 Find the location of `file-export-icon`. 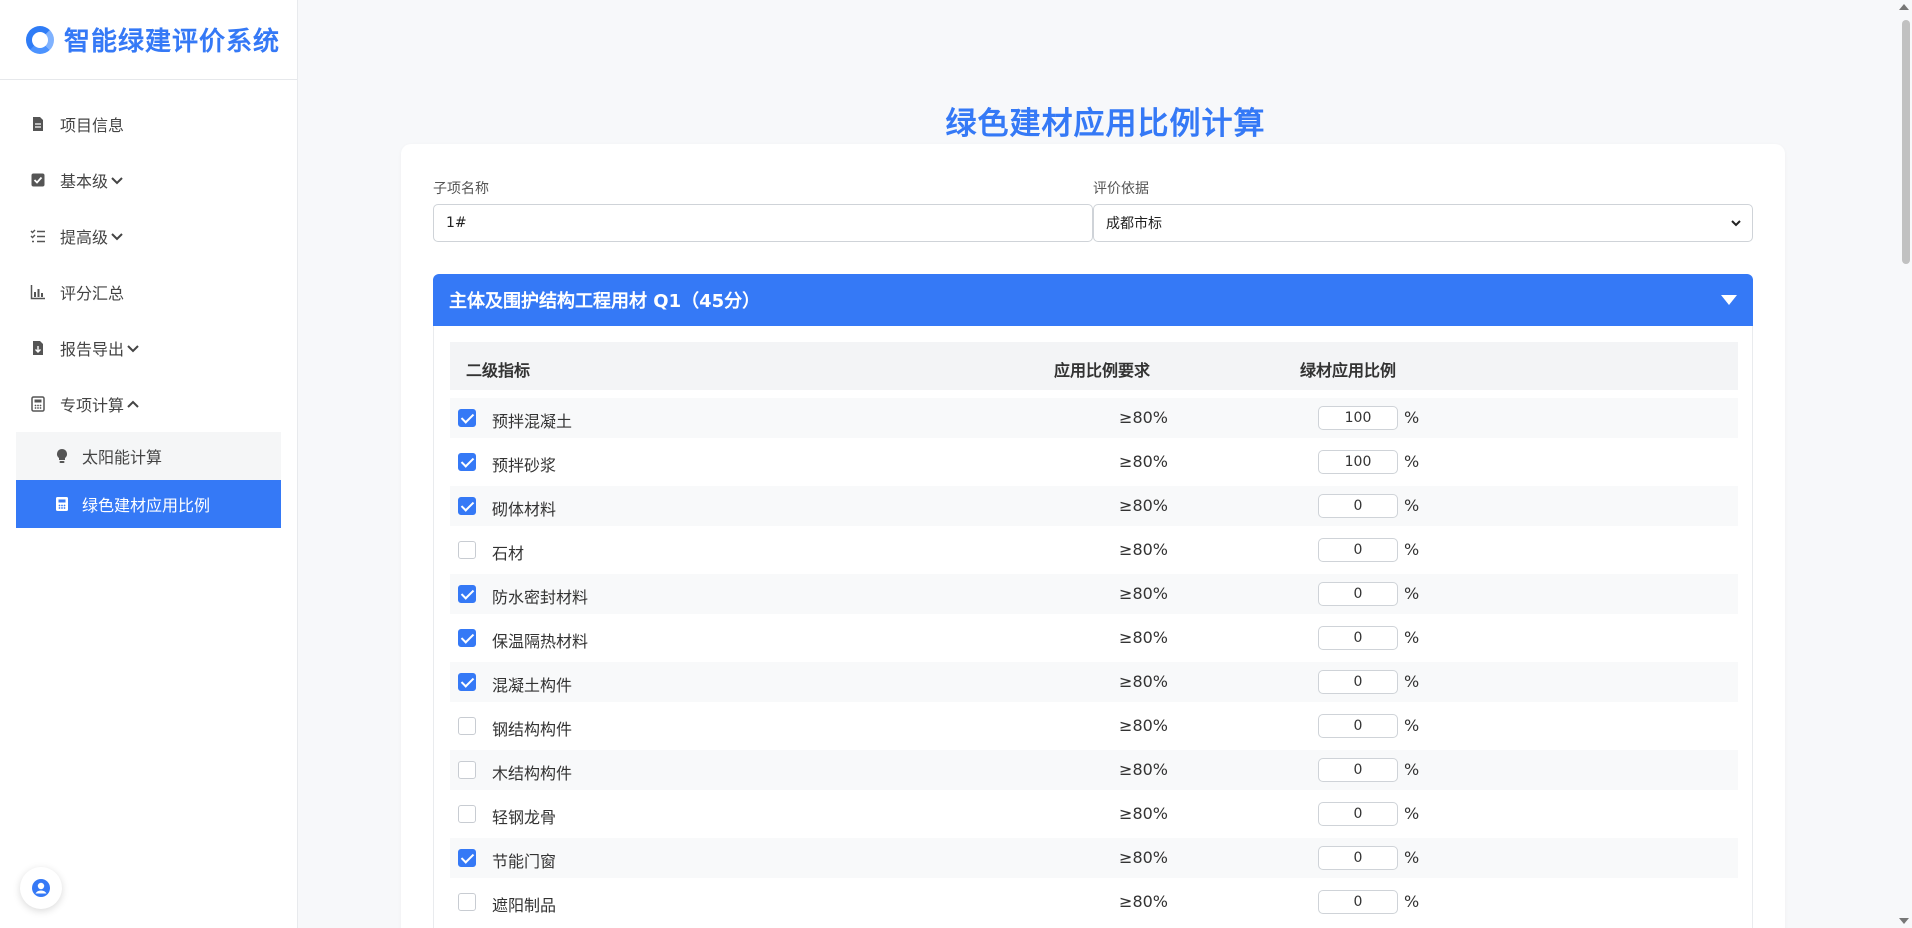

file-export-icon is located at coordinates (38, 348).